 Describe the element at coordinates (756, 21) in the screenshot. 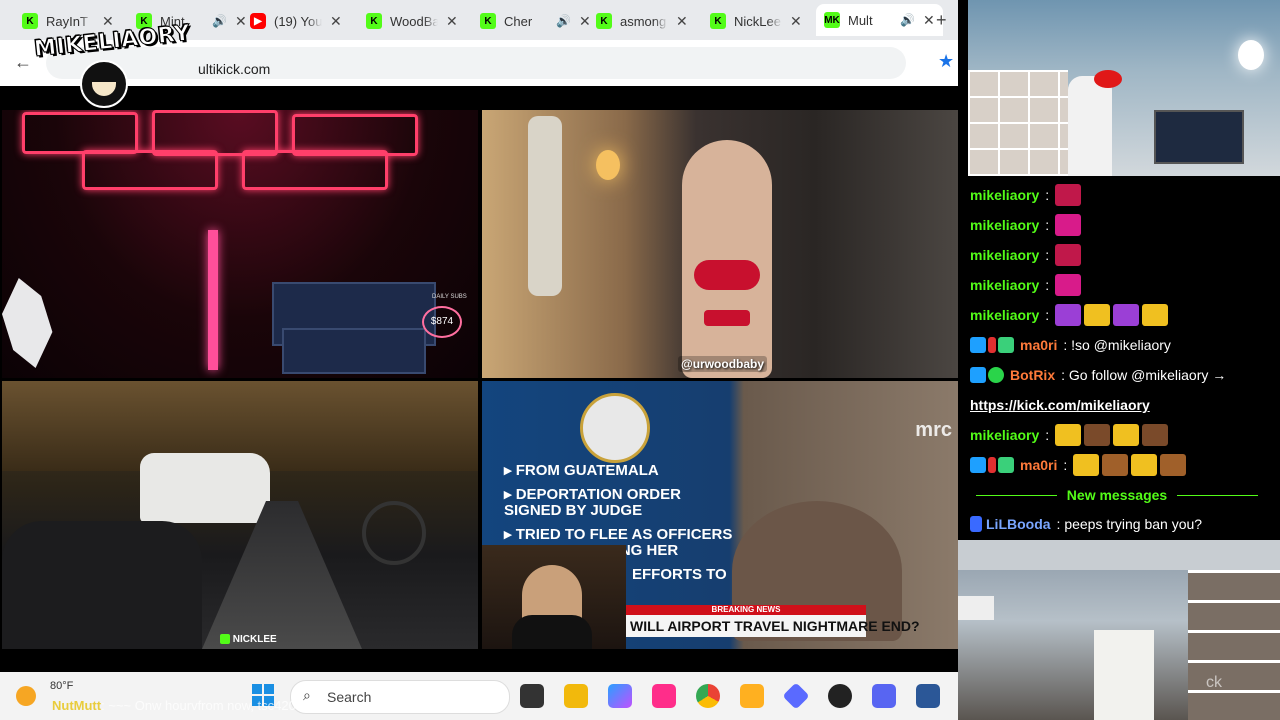

I see `tab-7: K NickLee ✕` at that location.